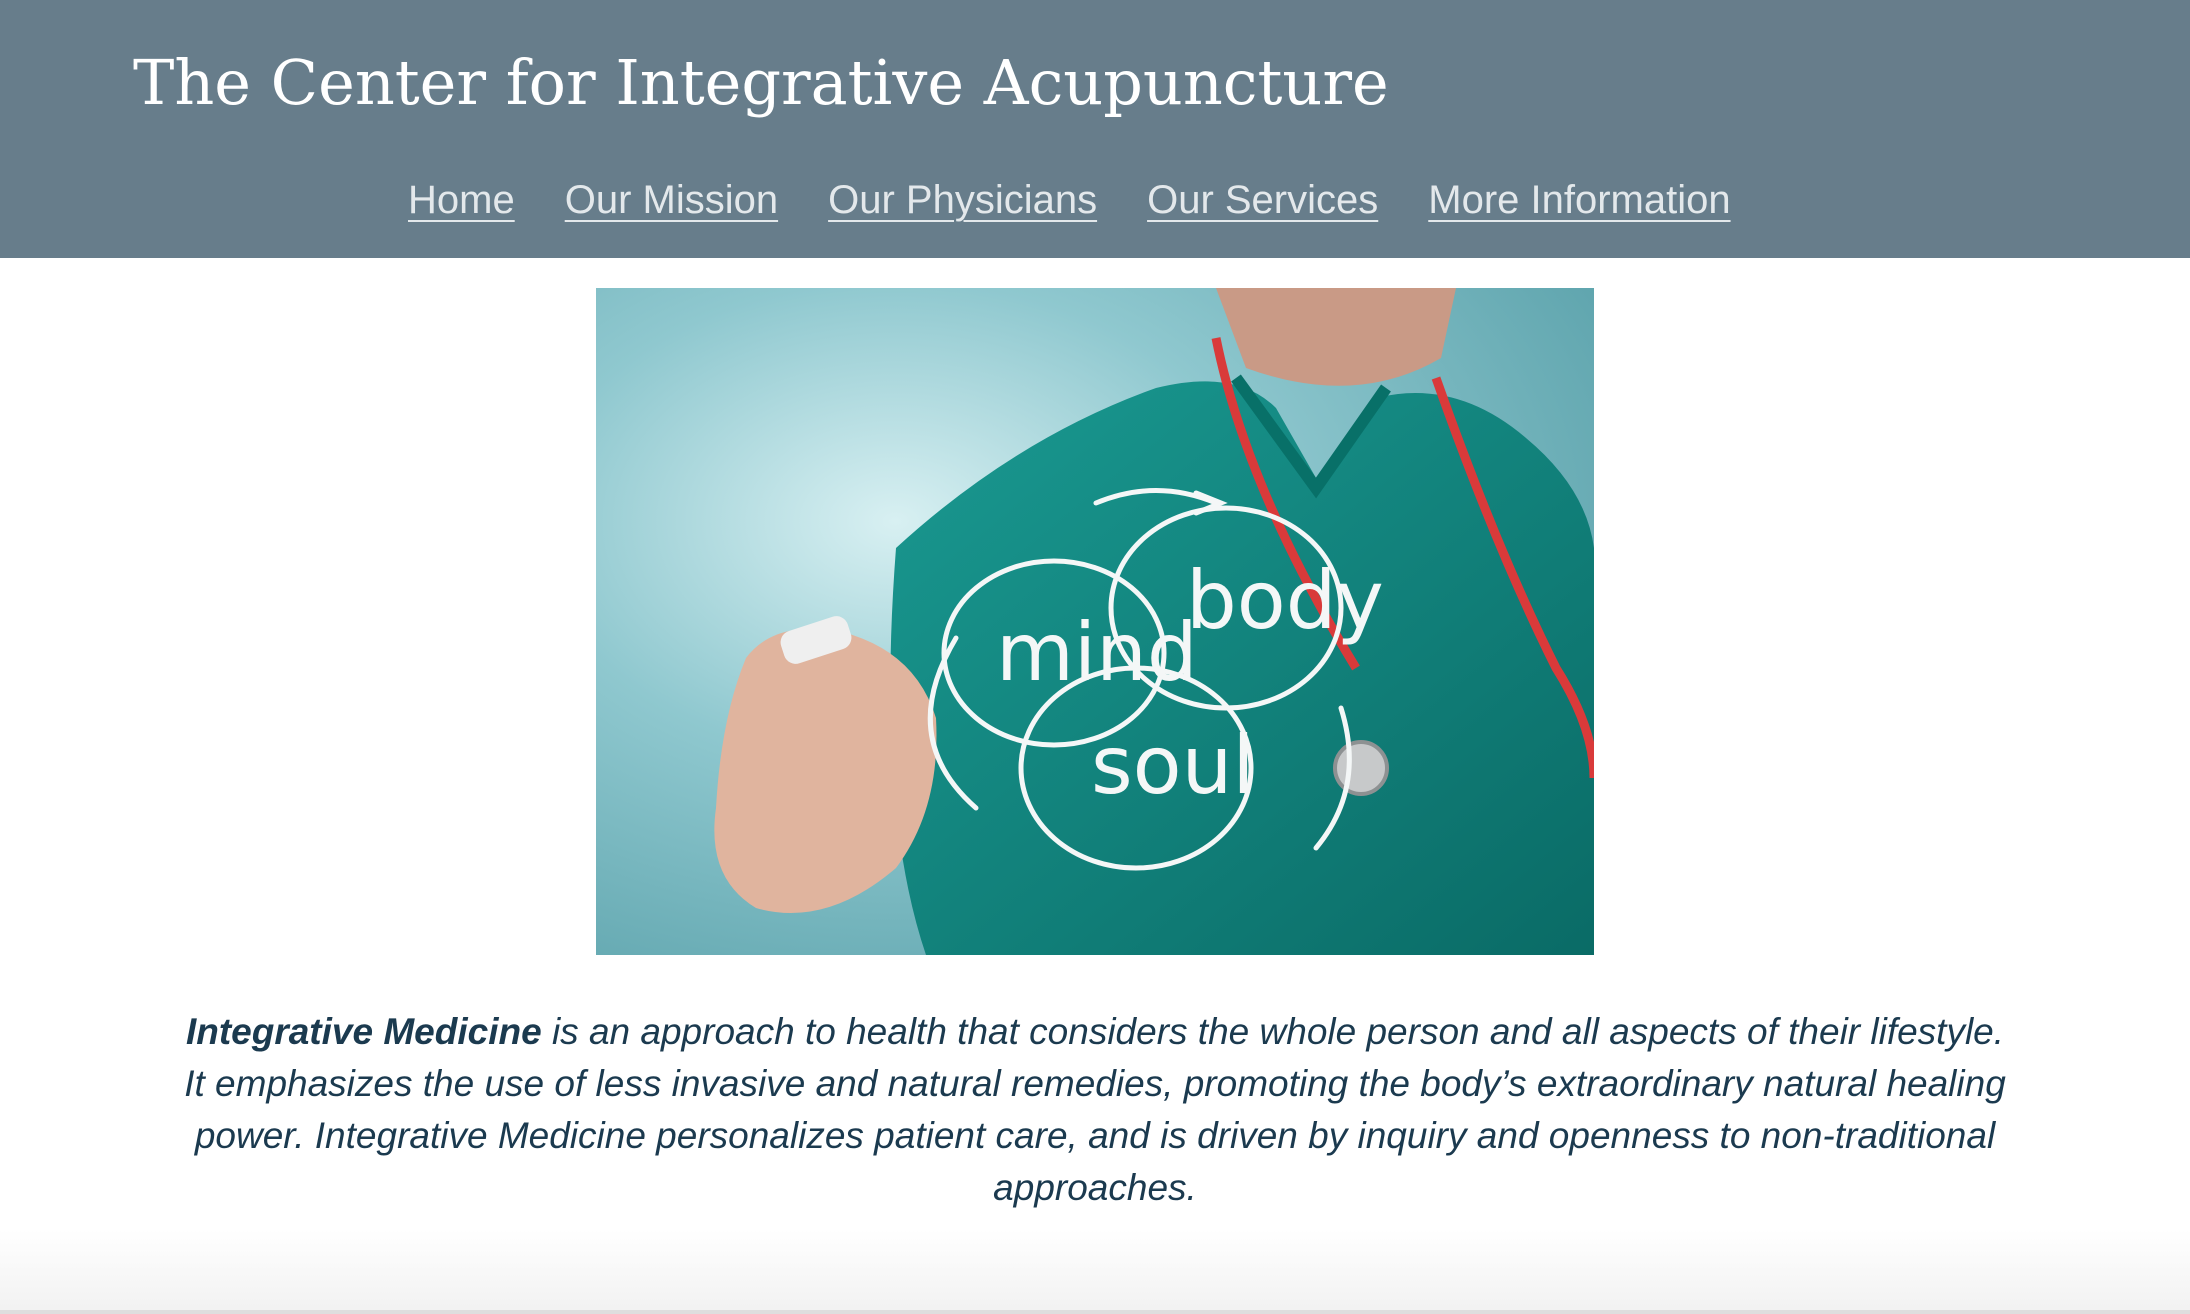 Image resolution: width=2190 pixels, height=1314 pixels. I want to click on intro-term: Integrative Medicine, so click(363, 1031).